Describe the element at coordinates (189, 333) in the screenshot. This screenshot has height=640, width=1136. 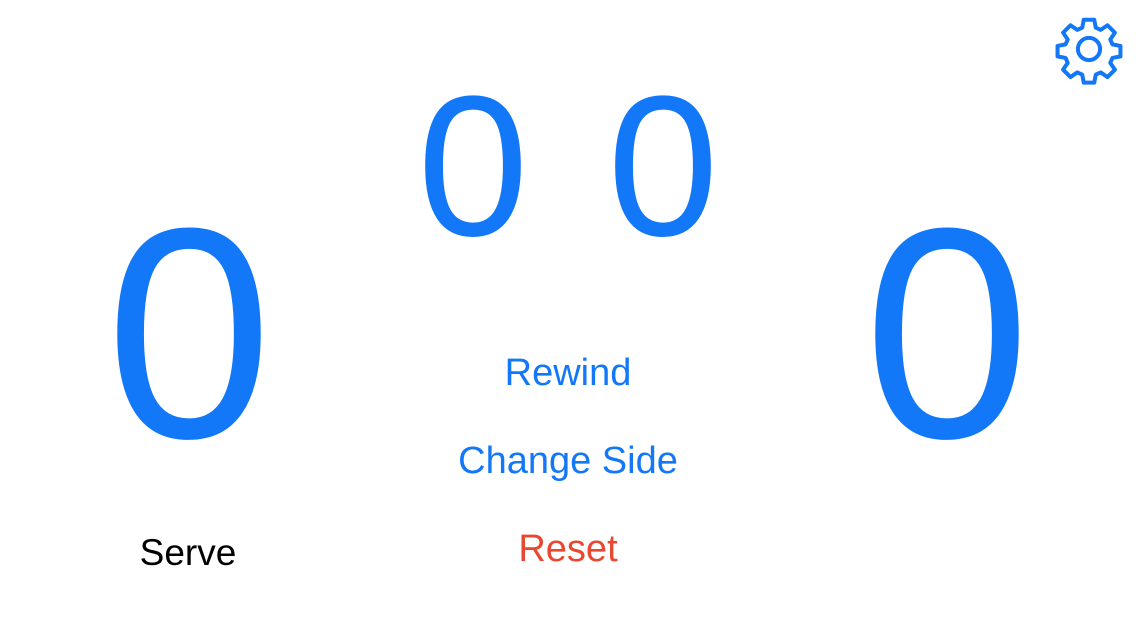
I see `left-player-score: 0` at that location.